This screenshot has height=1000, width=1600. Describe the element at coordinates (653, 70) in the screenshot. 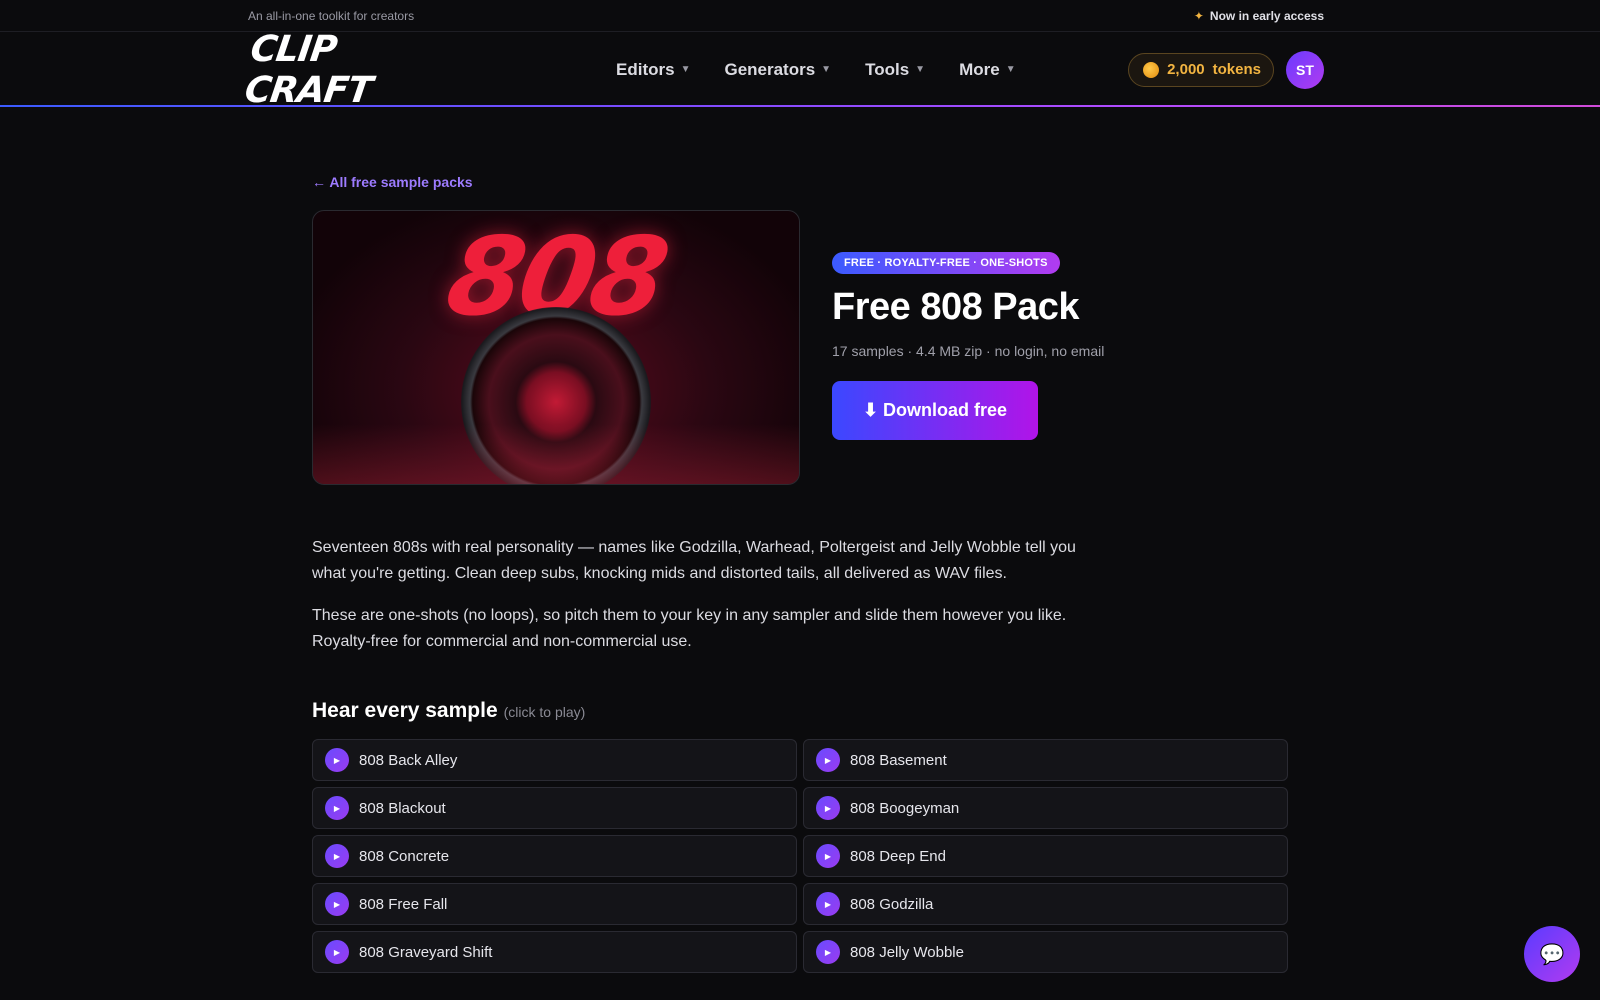

I see `nav-editors: Editors ▼` at that location.